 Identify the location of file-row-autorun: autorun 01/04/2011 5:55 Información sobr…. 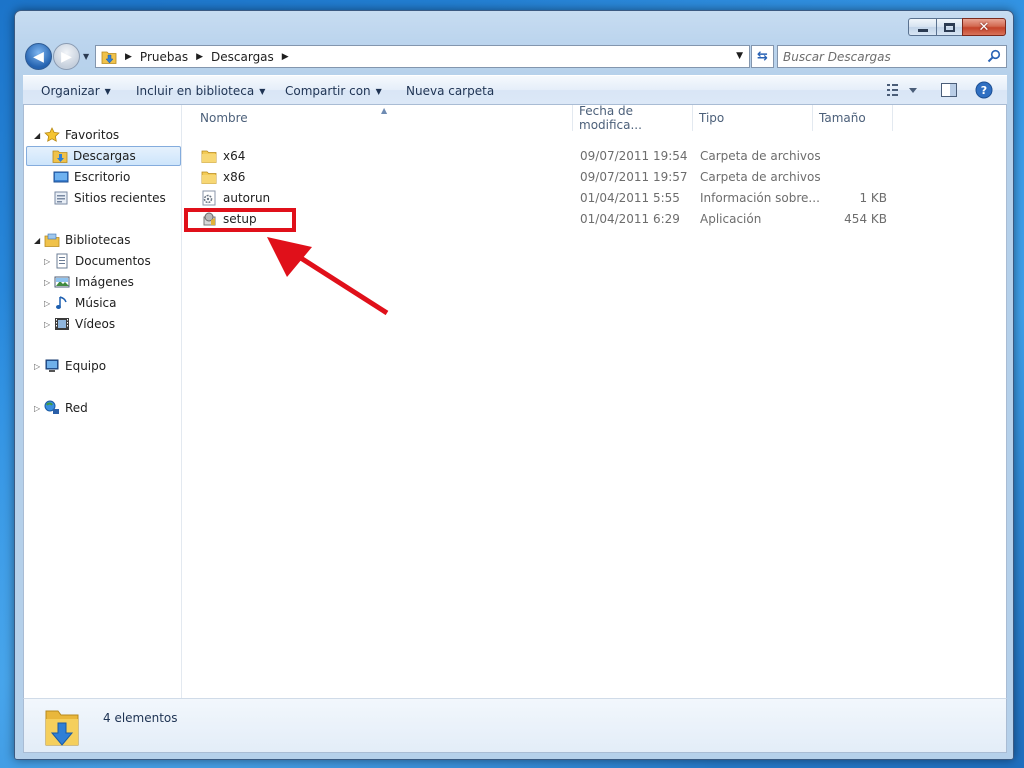
(595, 198).